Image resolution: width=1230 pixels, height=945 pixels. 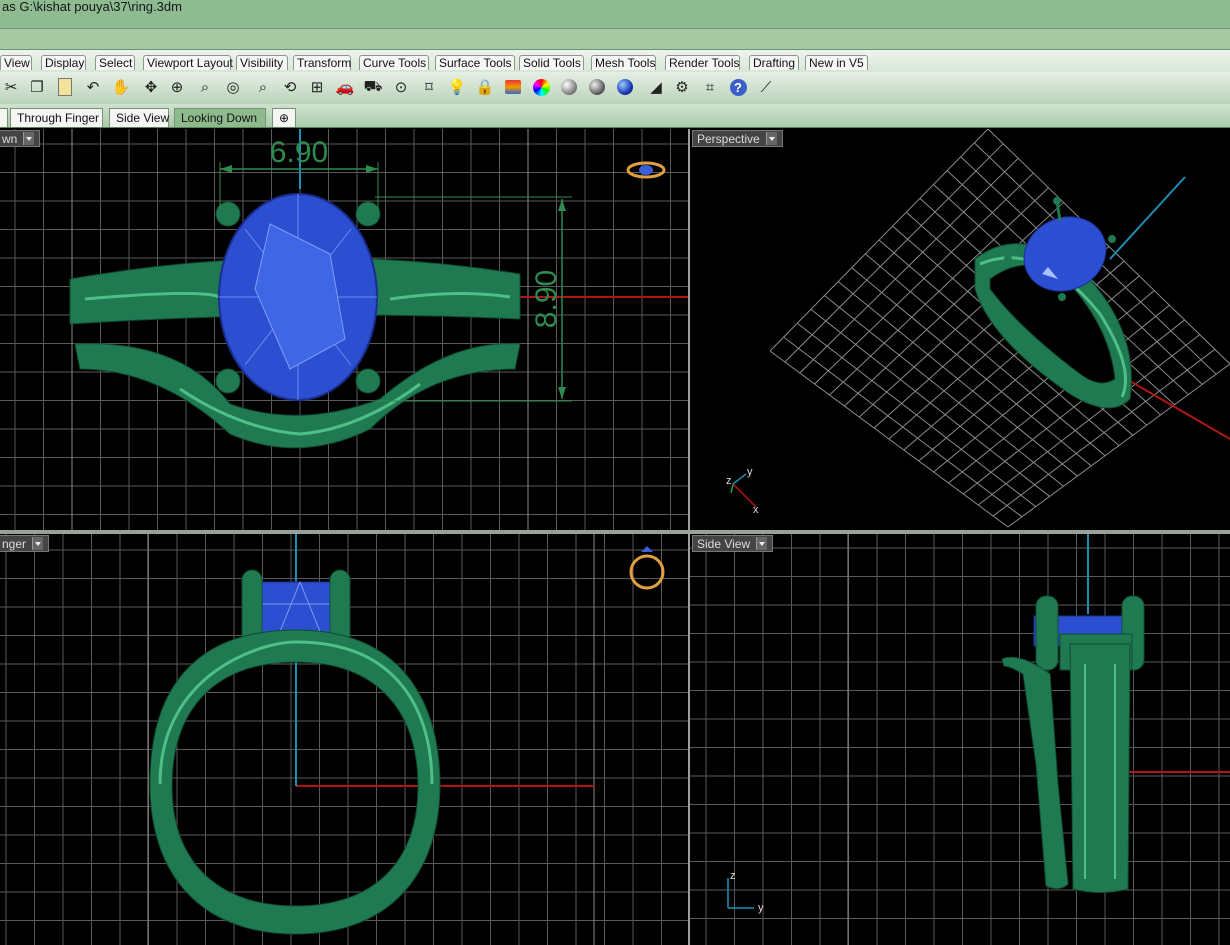 What do you see at coordinates (373, 87) in the screenshot?
I see `car-icon-2: ⛟` at bounding box center [373, 87].